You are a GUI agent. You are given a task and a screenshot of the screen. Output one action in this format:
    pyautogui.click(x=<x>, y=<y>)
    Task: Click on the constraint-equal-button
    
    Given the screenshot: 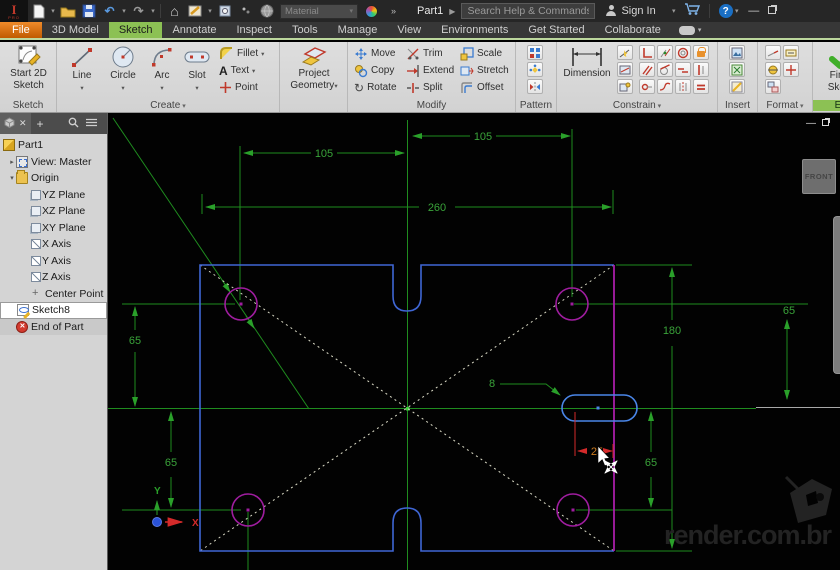 What is the action you would take?
    pyautogui.click(x=701, y=86)
    